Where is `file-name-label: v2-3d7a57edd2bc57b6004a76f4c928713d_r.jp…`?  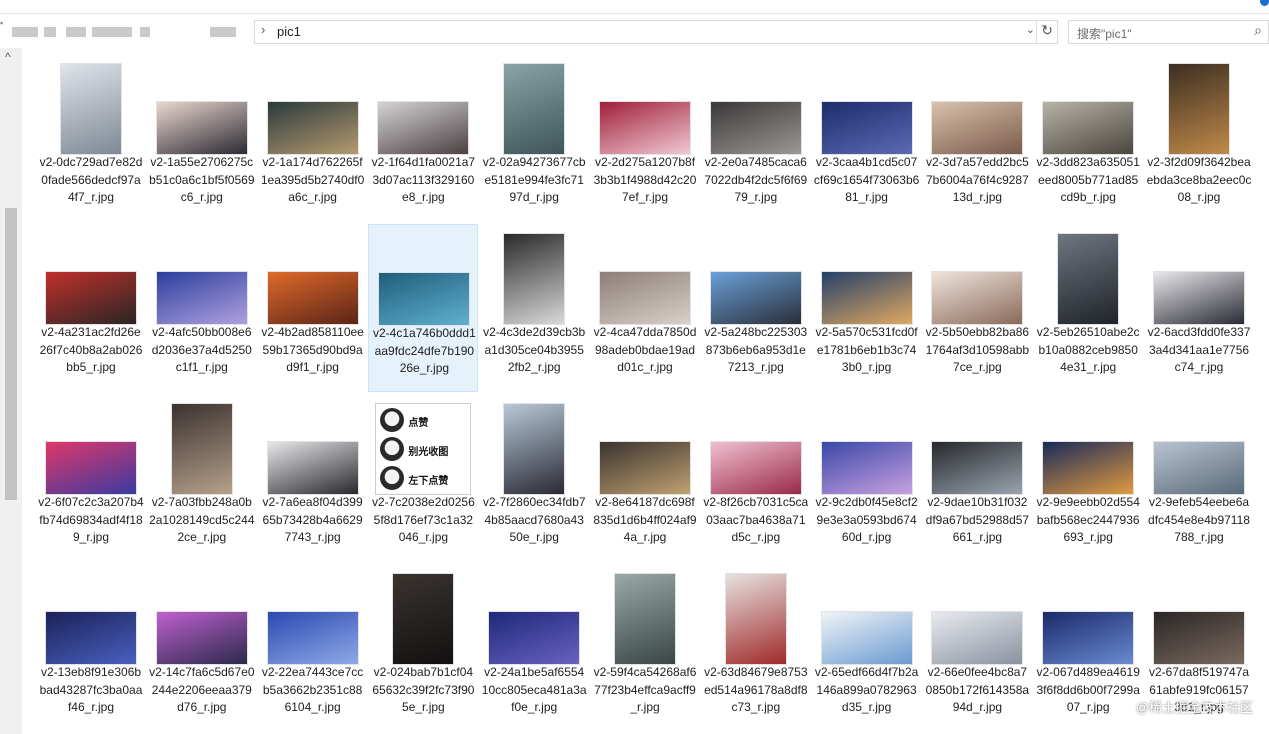 file-name-label: v2-3d7a57edd2bc57b6004a76f4c928713d_r.jp… is located at coordinates (977, 179).